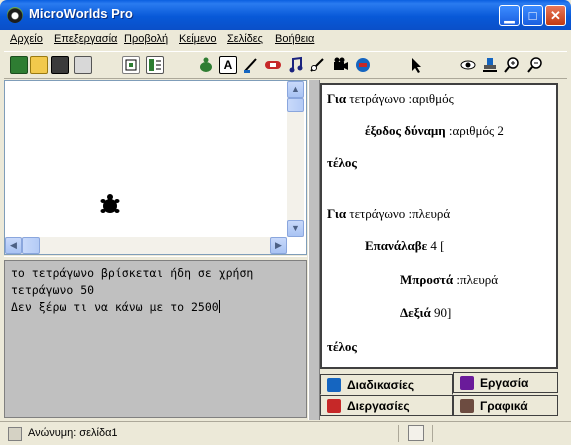 The height and width of the screenshot is (445, 571). What do you see at coordinates (19, 65) in the screenshot?
I see `new-page-icon` at bounding box center [19, 65].